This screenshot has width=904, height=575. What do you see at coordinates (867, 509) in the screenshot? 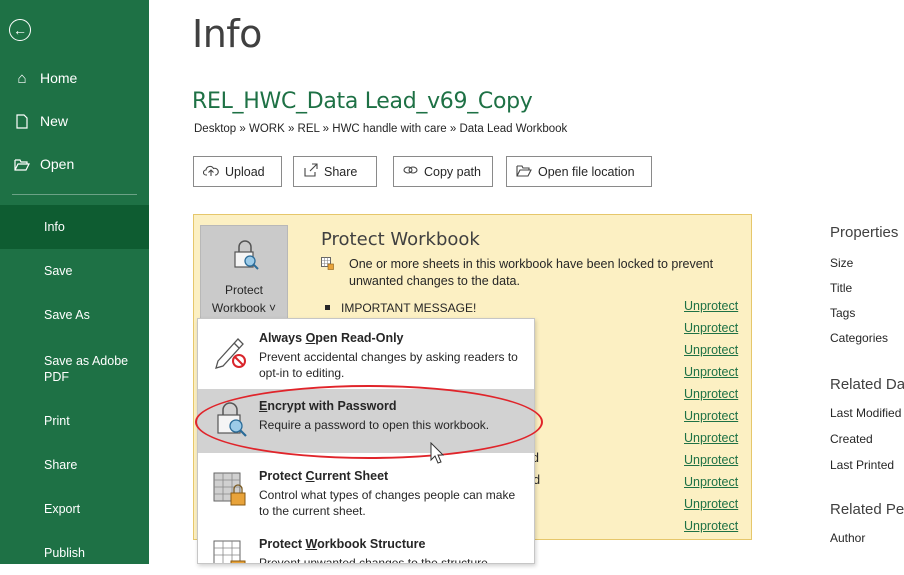
I see `related-people-heading: Related Pe` at bounding box center [867, 509].